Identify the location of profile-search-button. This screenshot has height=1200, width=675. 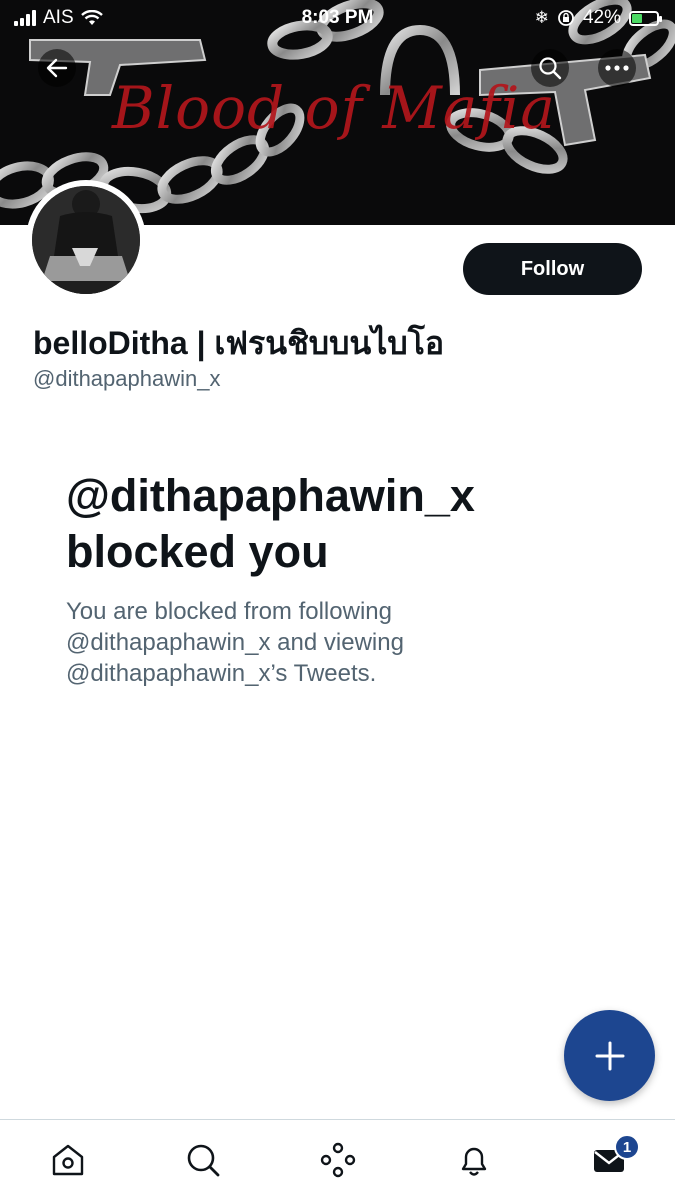
(550, 68).